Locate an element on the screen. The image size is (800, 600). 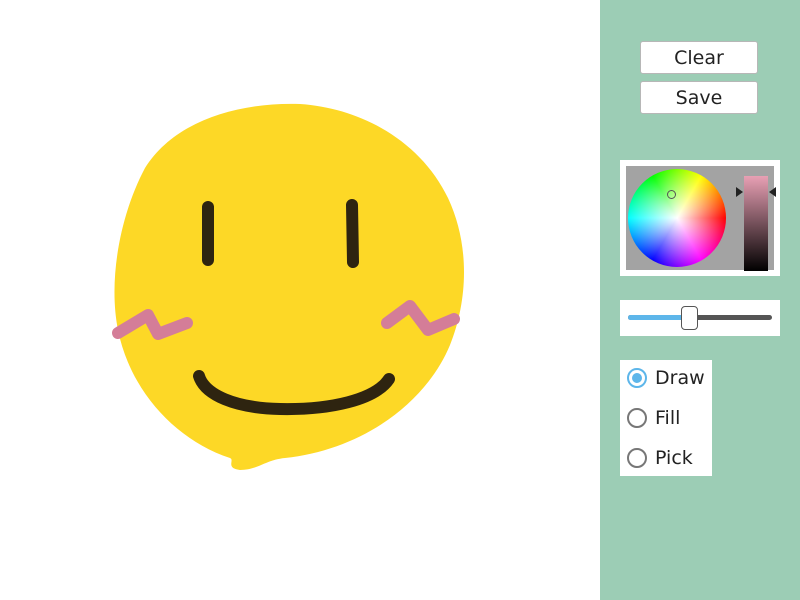
tool-option-pick: Pick is located at coordinates (666, 458).